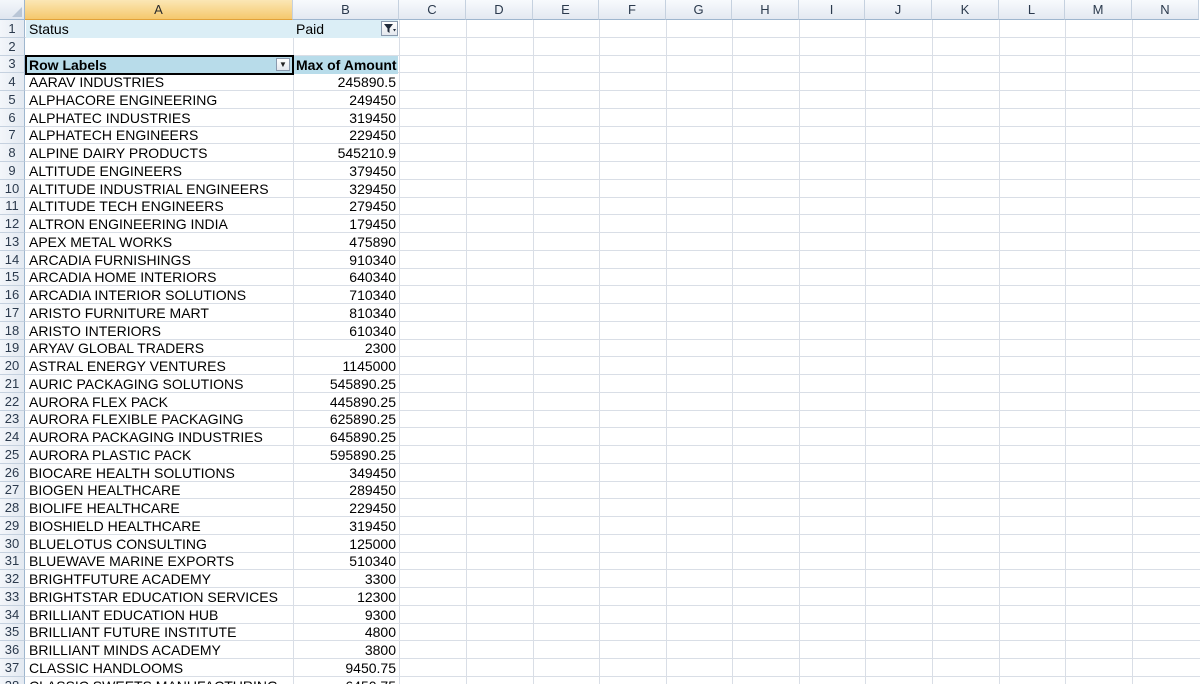 This screenshot has height=684, width=1200. I want to click on row-header-27: 27, so click(12, 490).